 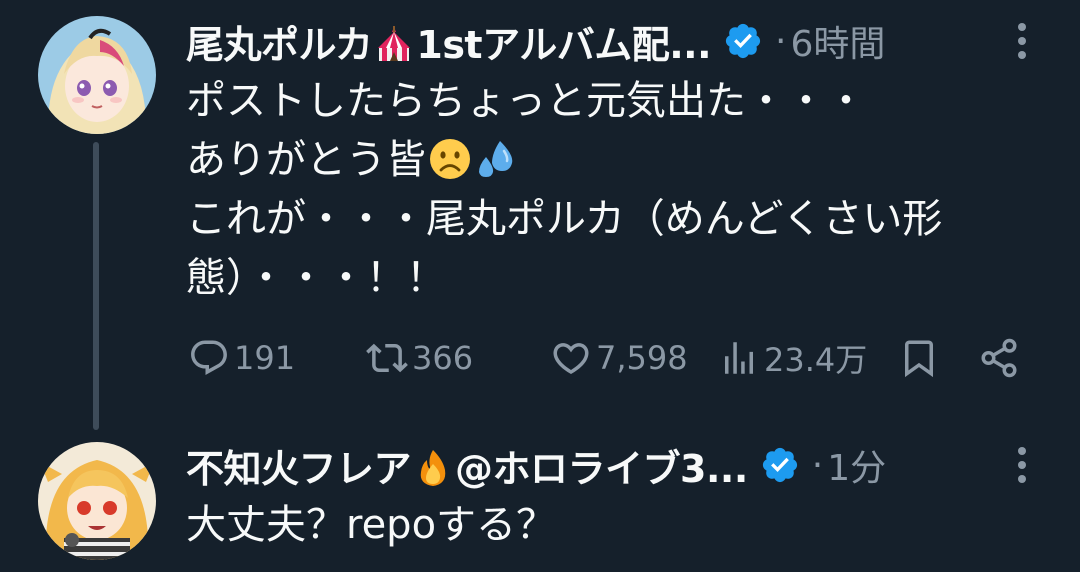 I want to click on views-count: 23.4万, so click(x=816, y=360).